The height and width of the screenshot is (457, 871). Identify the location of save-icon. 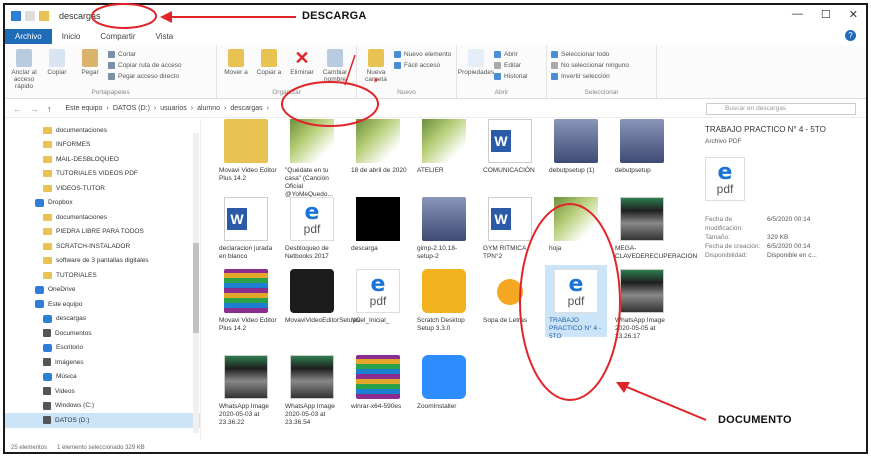
(16, 16).